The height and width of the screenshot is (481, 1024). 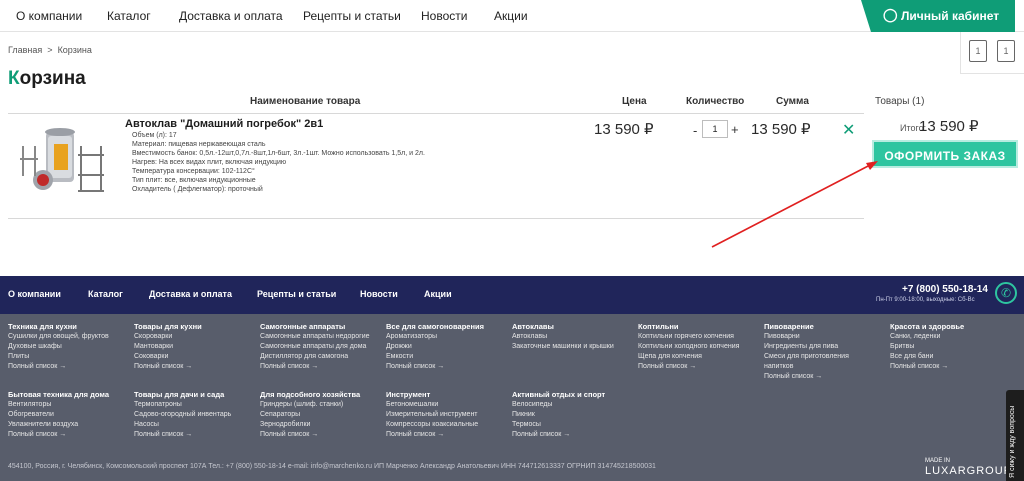 I want to click on footer-nav-promo: Акции, so click(x=438, y=294).